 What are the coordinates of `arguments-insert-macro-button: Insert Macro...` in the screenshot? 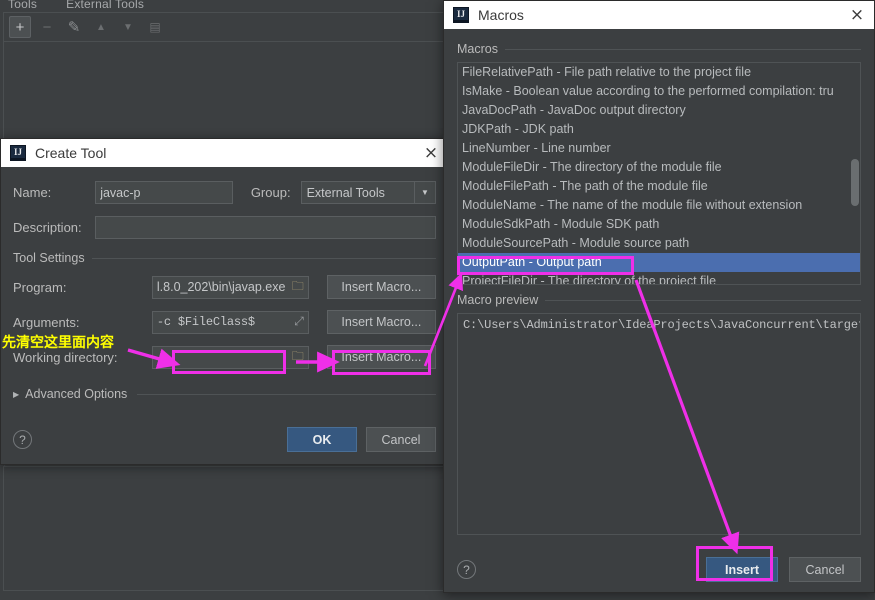 It's located at (381, 322).